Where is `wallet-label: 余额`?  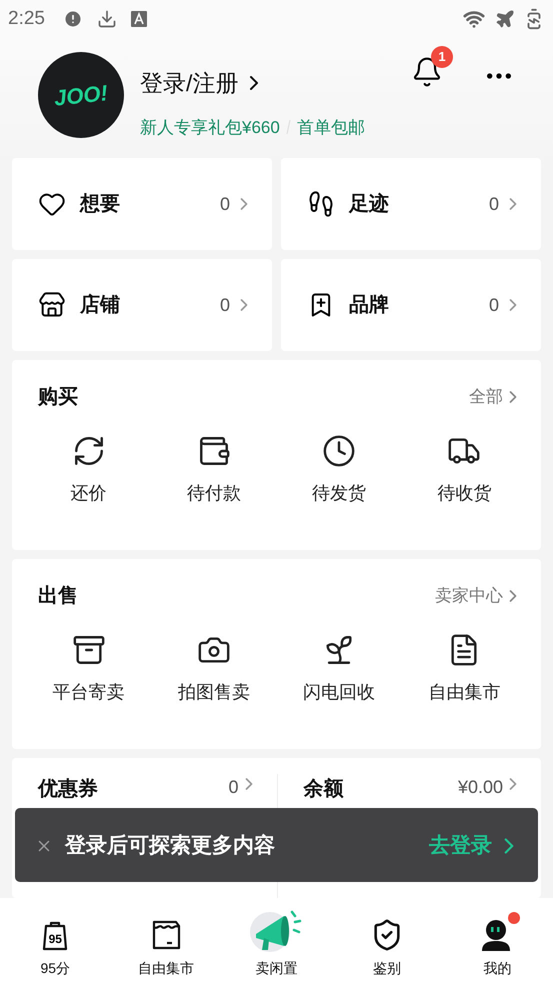 wallet-label: 余额 is located at coordinates (324, 789).